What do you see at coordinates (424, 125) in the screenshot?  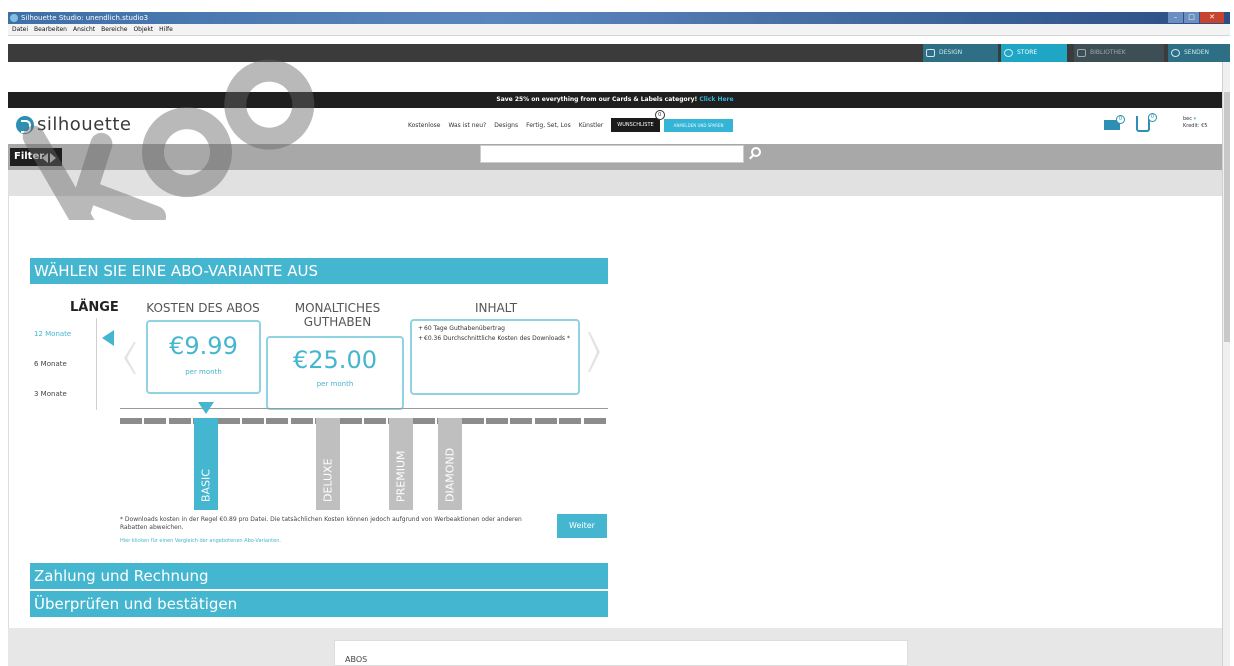 I see `nav-free: Kostenlose` at bounding box center [424, 125].